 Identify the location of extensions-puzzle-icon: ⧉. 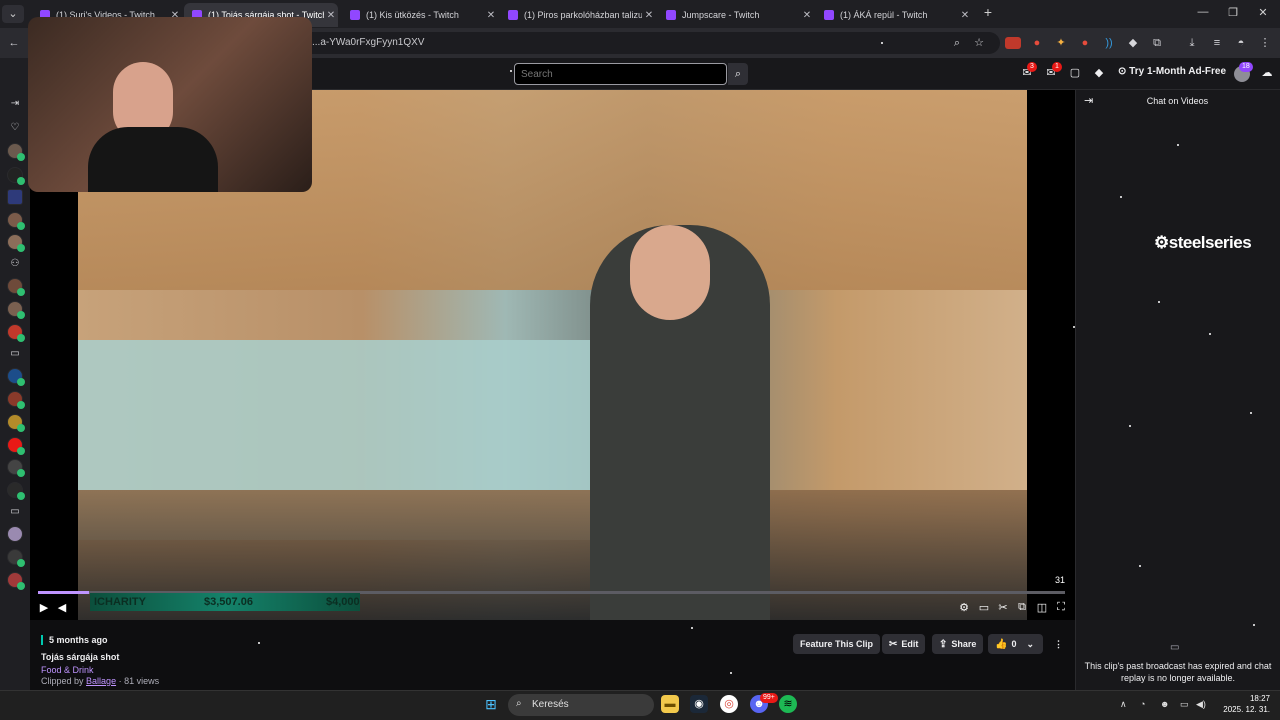
(1157, 43).